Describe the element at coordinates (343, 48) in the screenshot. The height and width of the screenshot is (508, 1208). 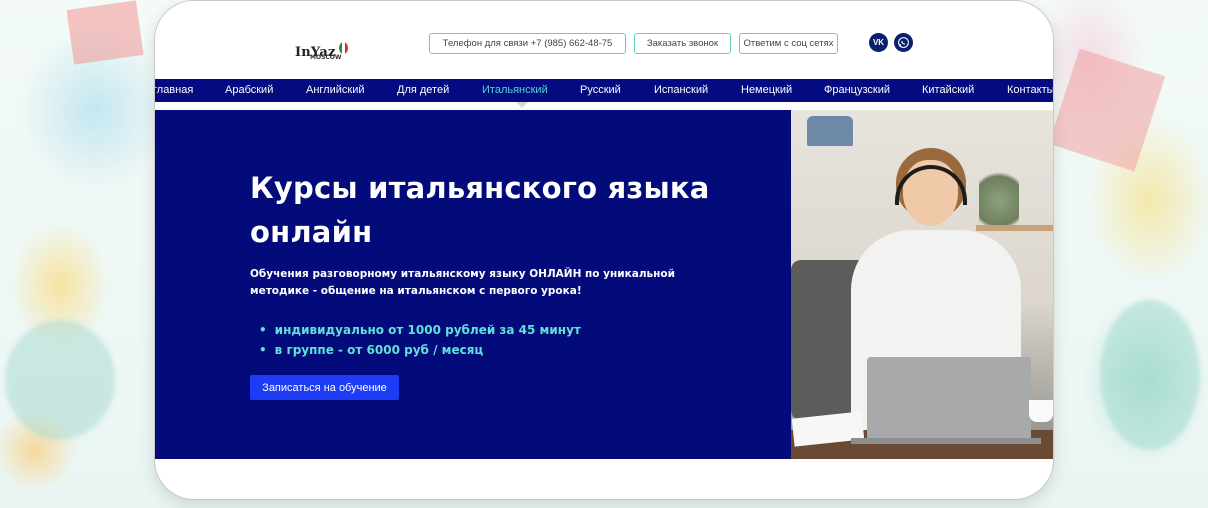
I see `italian-flag-icon` at that location.